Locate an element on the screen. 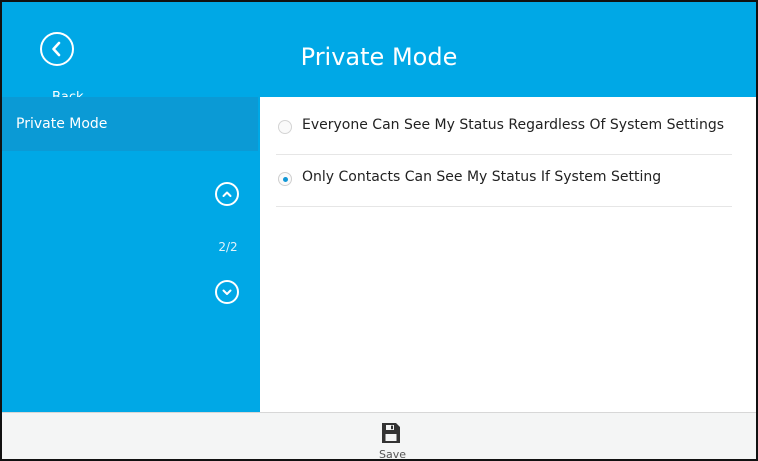  page-up-button is located at coordinates (227, 194).